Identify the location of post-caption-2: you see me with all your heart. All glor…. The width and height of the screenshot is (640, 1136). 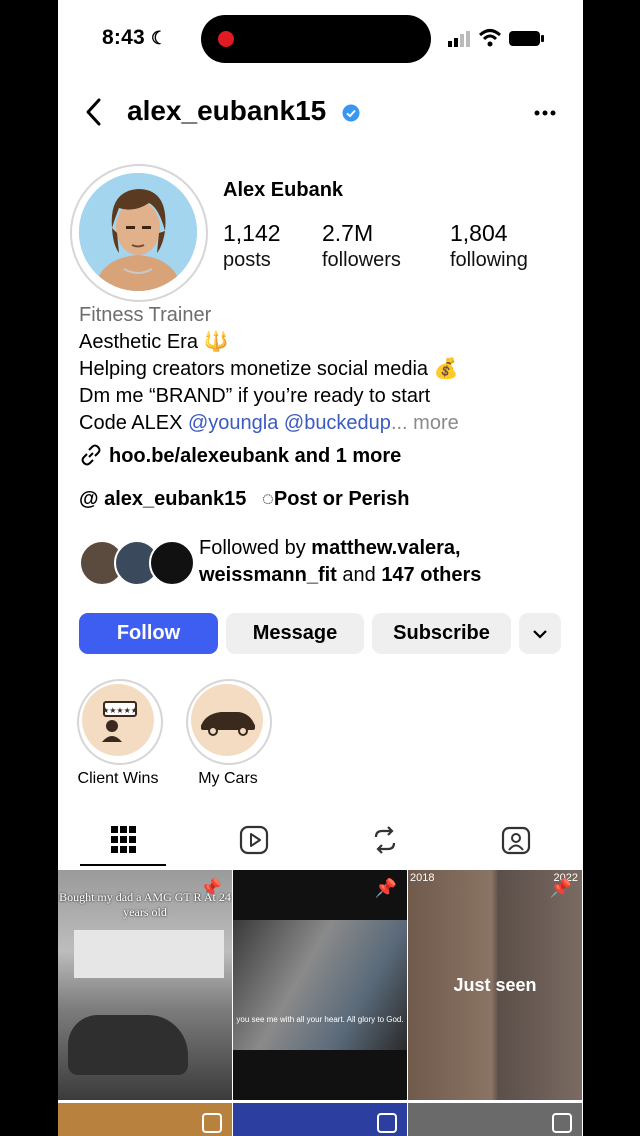
(320, 1019).